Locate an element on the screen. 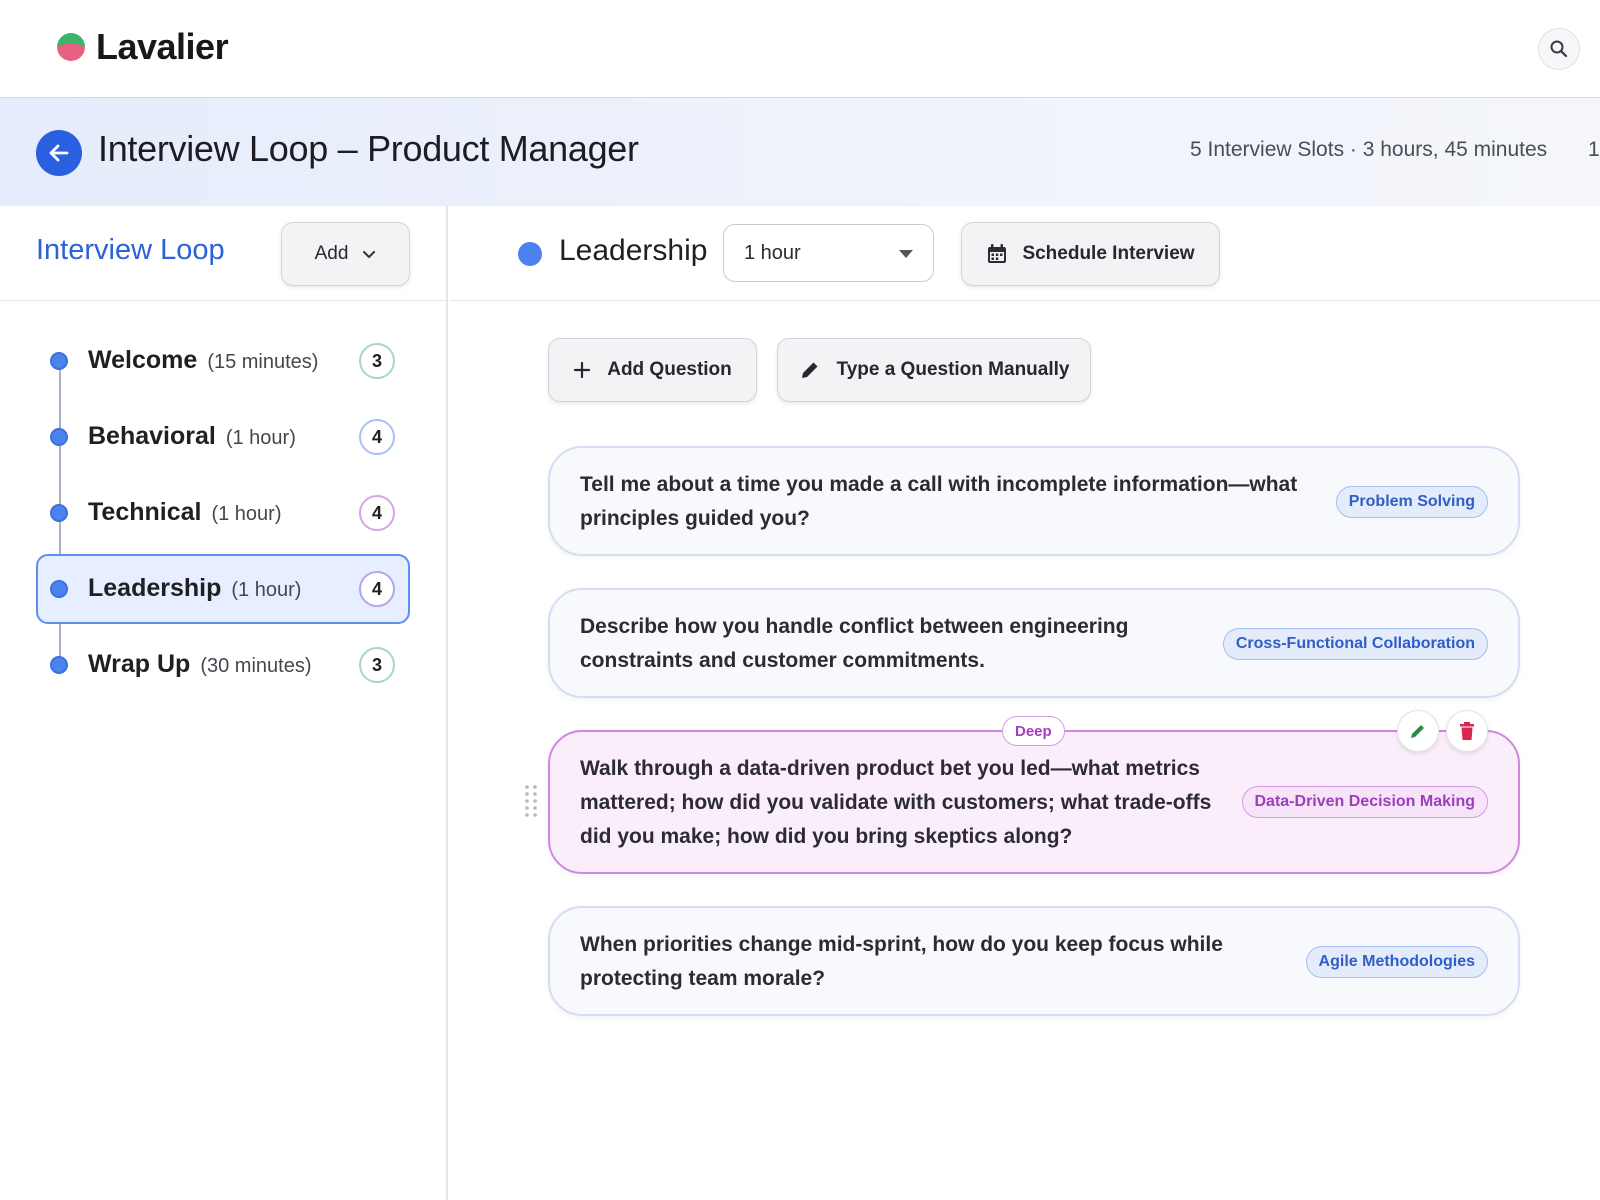  delete-question-button is located at coordinates (1467, 731).